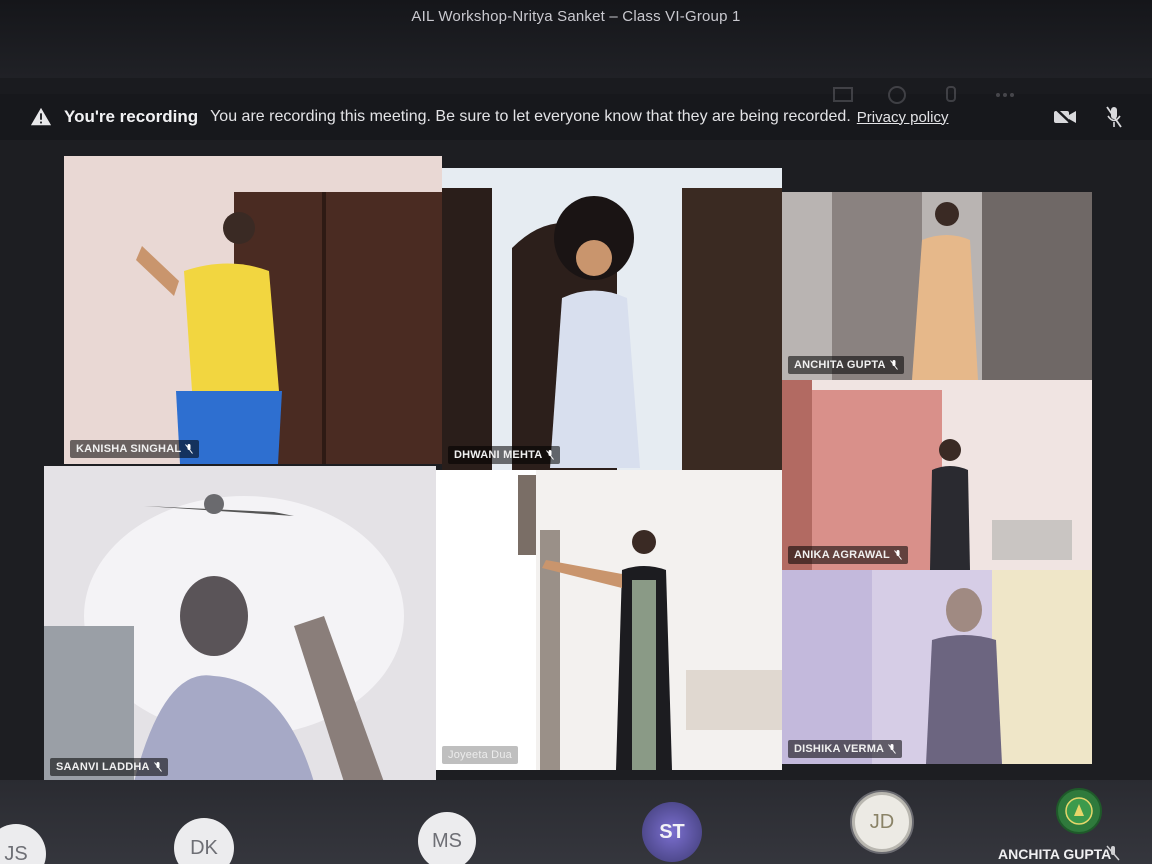  I want to click on avatar-st: ST, so click(672, 832).